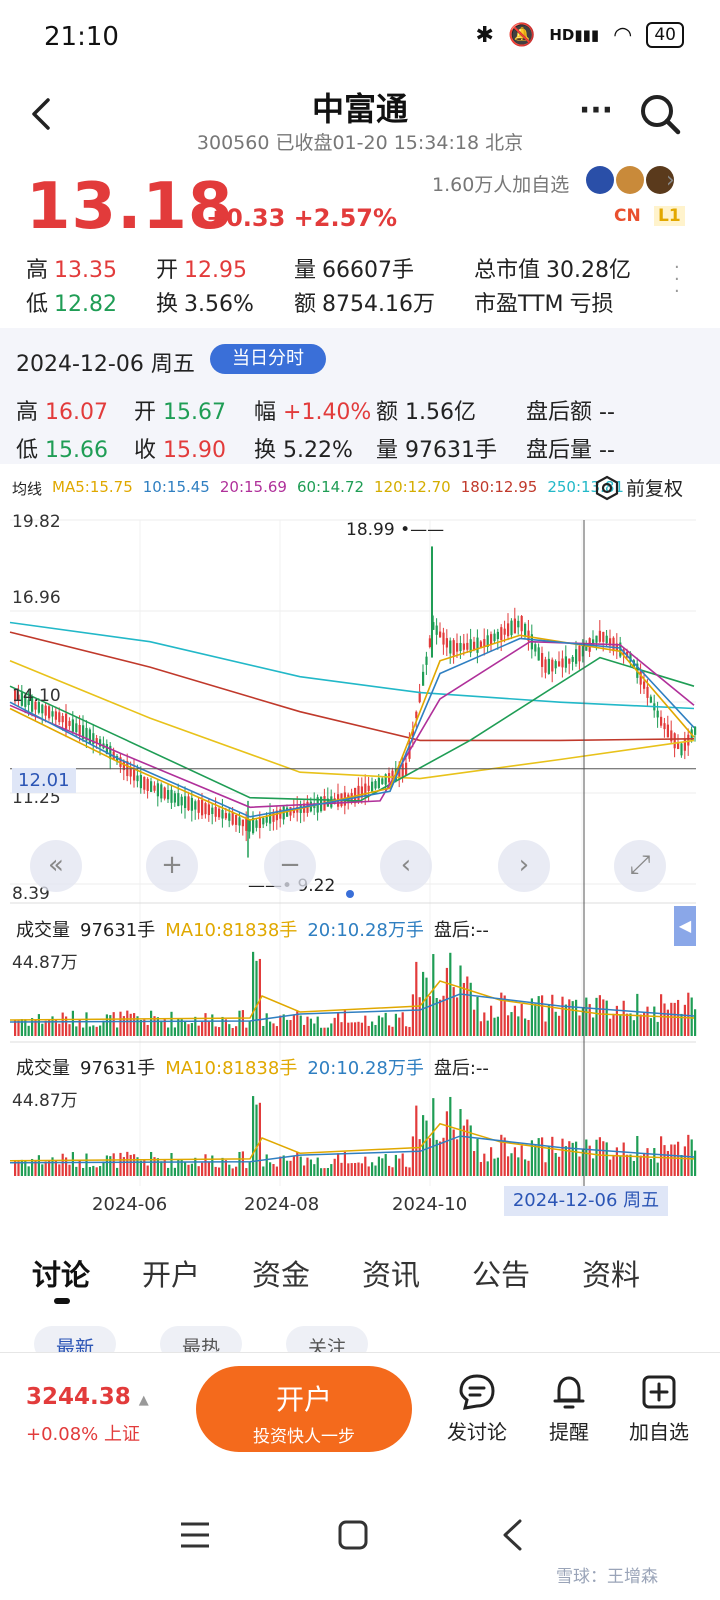  Describe the element at coordinates (387, 412) in the screenshot. I see `day-label: 额` at that location.